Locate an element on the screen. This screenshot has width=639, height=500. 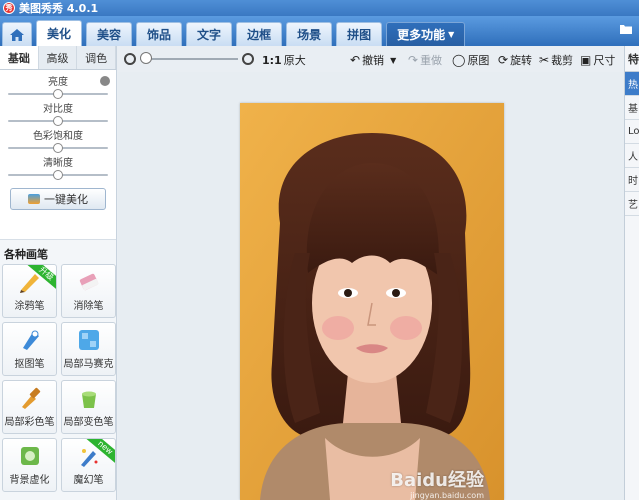
sharpness-label: 清晰度 is located at coordinates (58, 163).